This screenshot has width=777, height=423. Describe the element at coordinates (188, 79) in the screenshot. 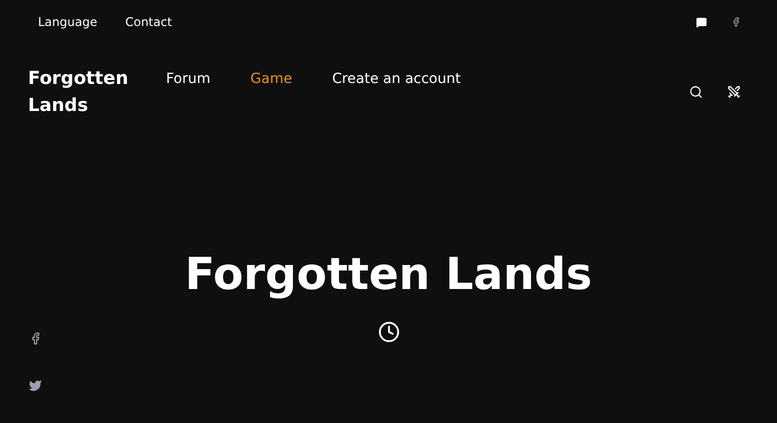

I see `nav-link: Forum` at that location.